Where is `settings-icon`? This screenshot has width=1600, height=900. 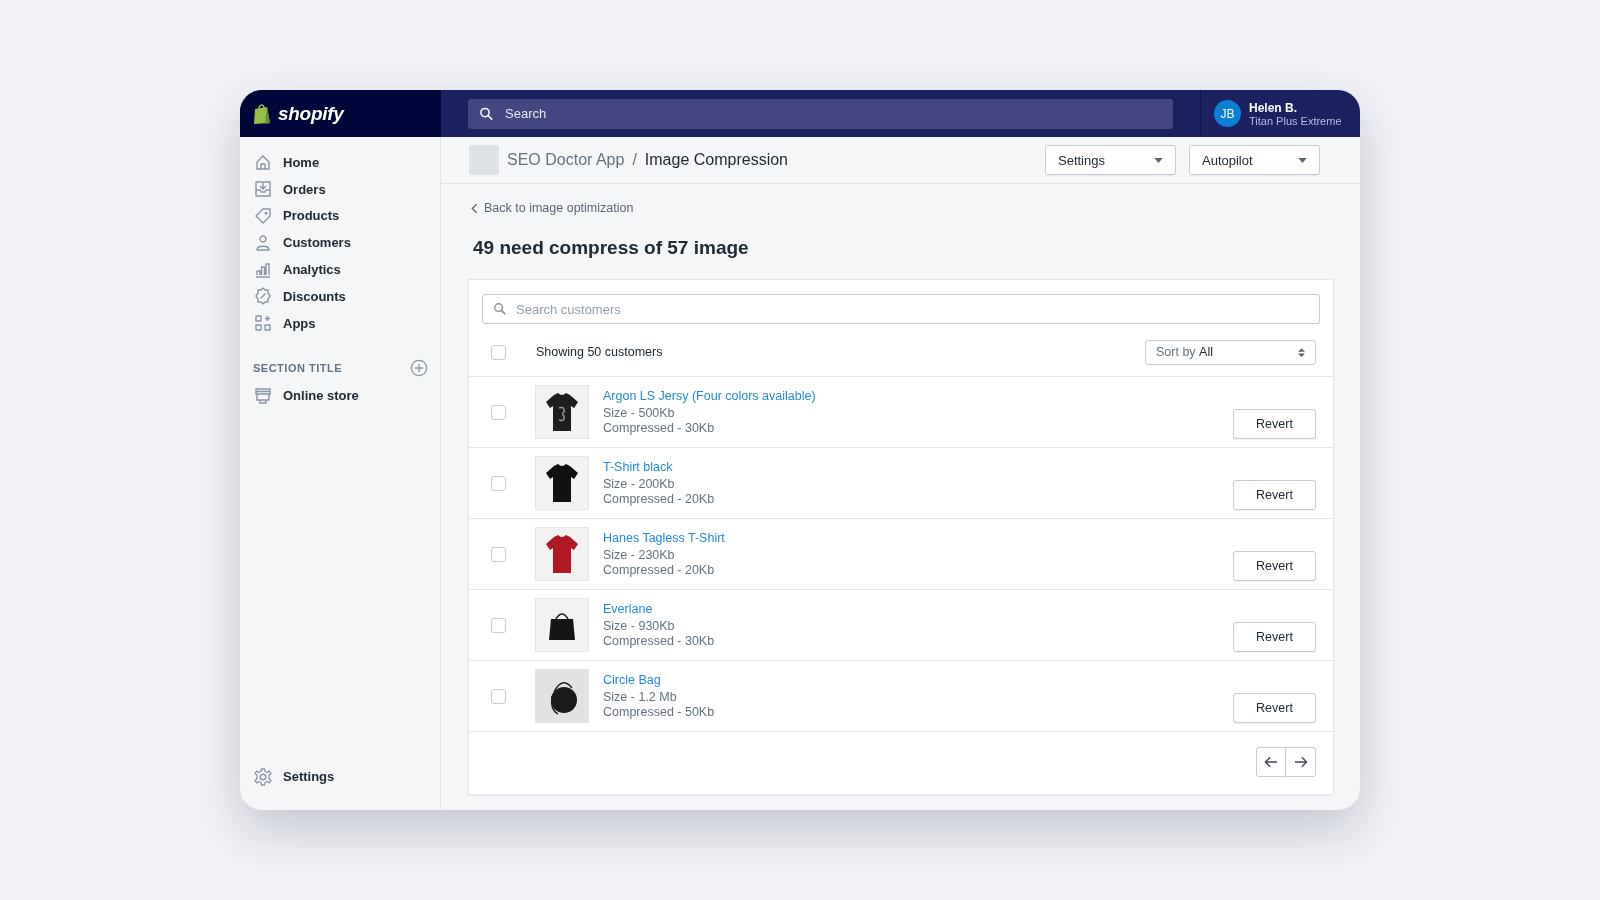
settings-icon is located at coordinates (263, 776).